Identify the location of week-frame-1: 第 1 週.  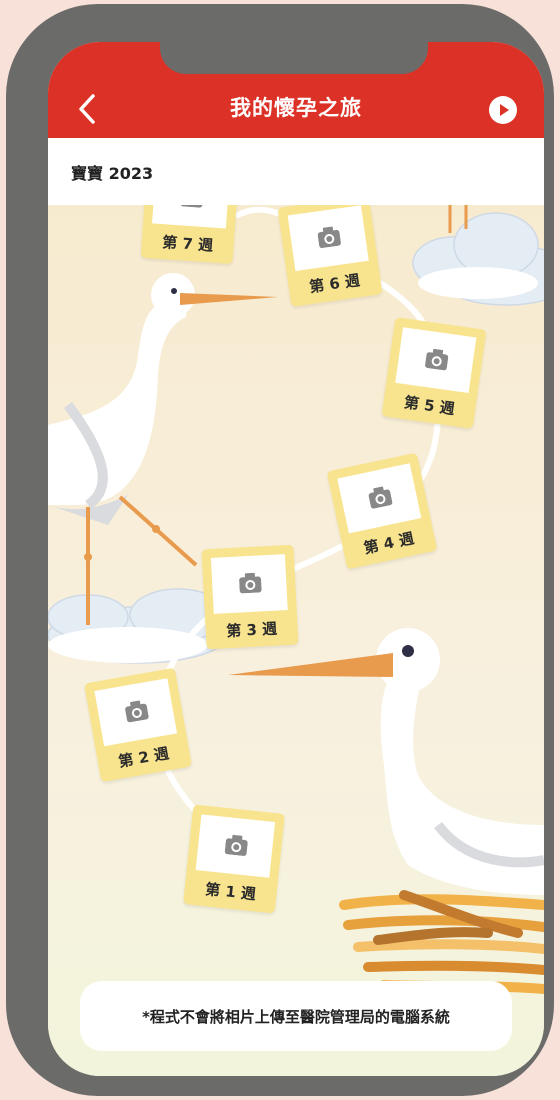
(234, 859).